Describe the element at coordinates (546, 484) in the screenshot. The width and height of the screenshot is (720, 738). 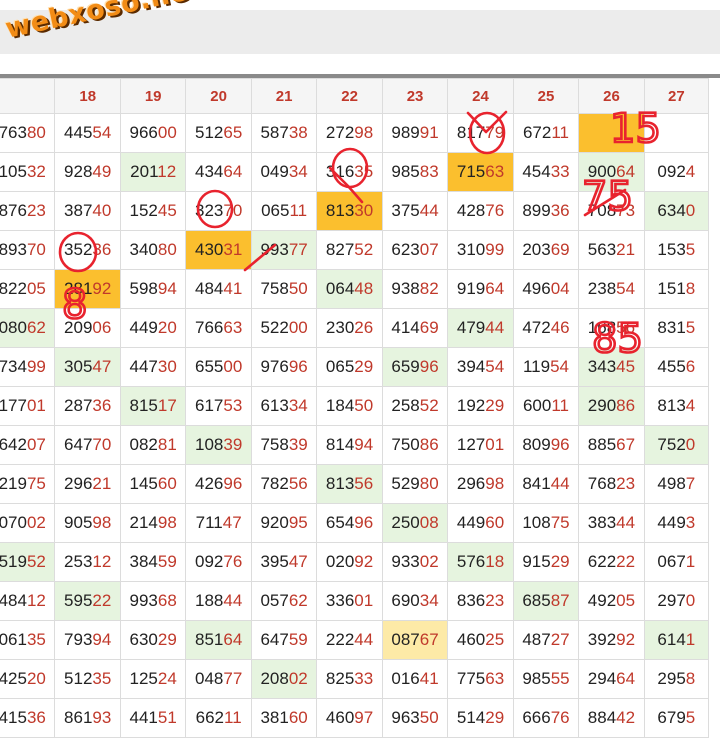
I see `result-cell: 84144` at that location.